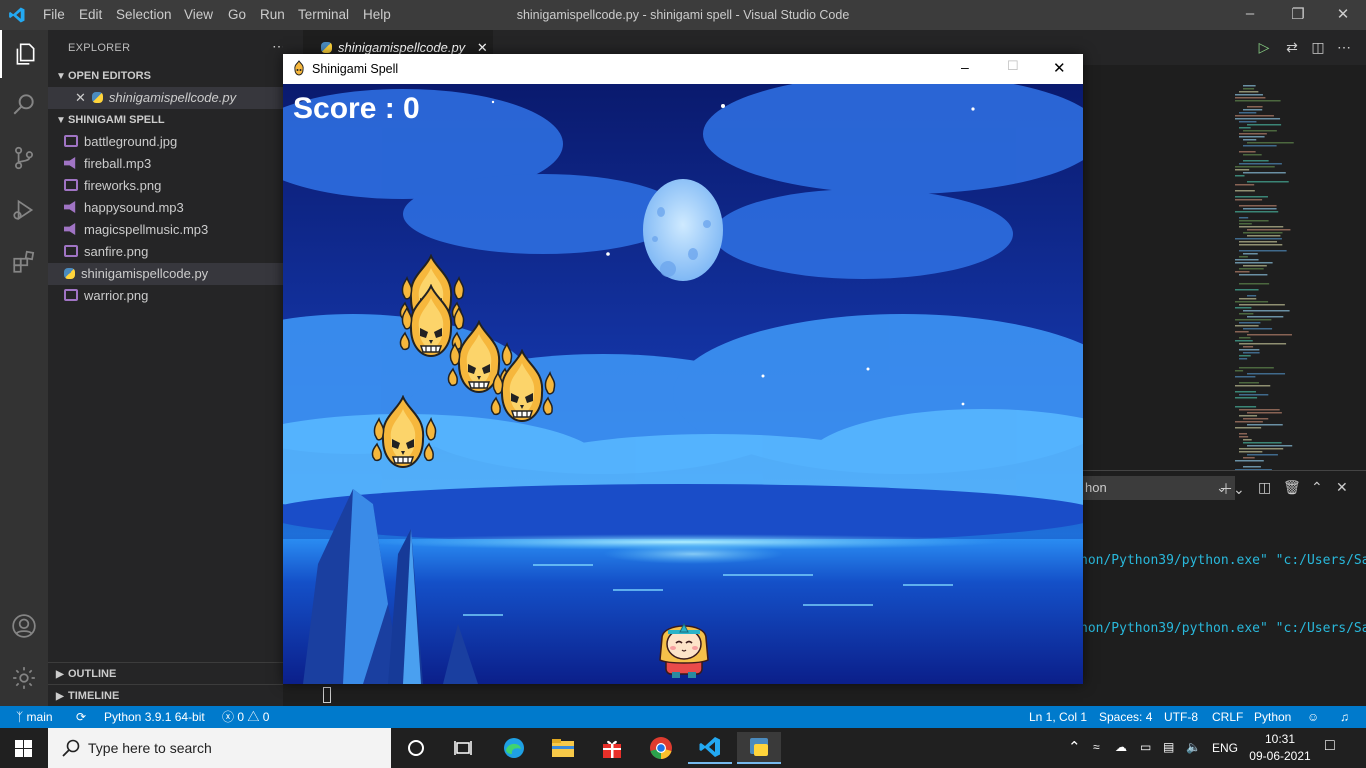 This screenshot has width=1366, height=768. I want to click on wifi-icon: ≈, so click(1096, 747).